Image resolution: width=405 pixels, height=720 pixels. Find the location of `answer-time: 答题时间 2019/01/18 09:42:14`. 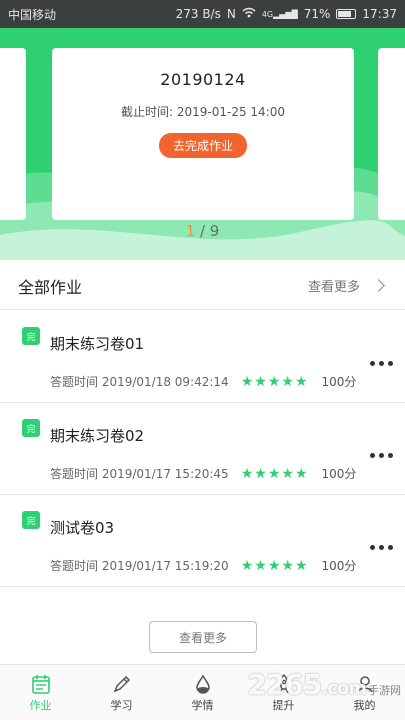

answer-time: 答题时间 2019/01/18 09:42:14 is located at coordinates (139, 382).